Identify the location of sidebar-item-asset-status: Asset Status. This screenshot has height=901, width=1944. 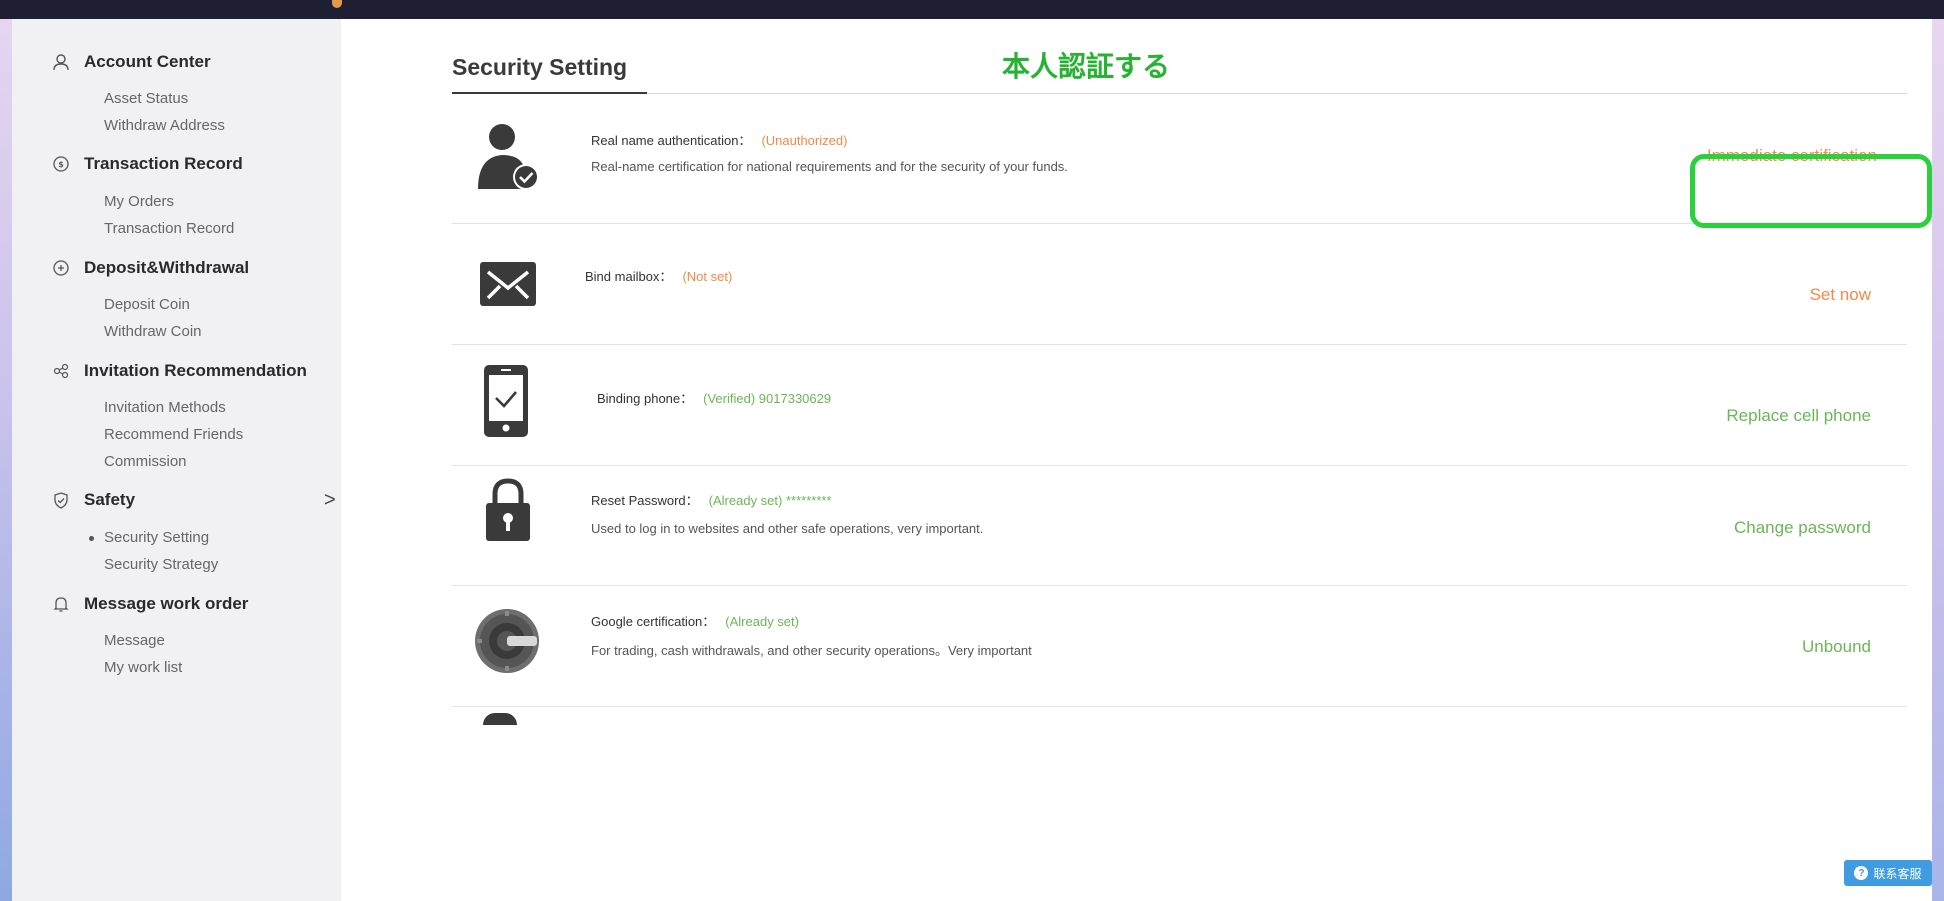
(146, 98).